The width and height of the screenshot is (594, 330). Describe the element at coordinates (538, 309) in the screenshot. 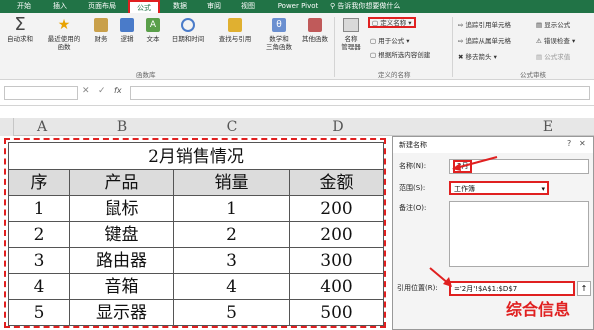

I see `watermark-logo: 综合信息` at that location.